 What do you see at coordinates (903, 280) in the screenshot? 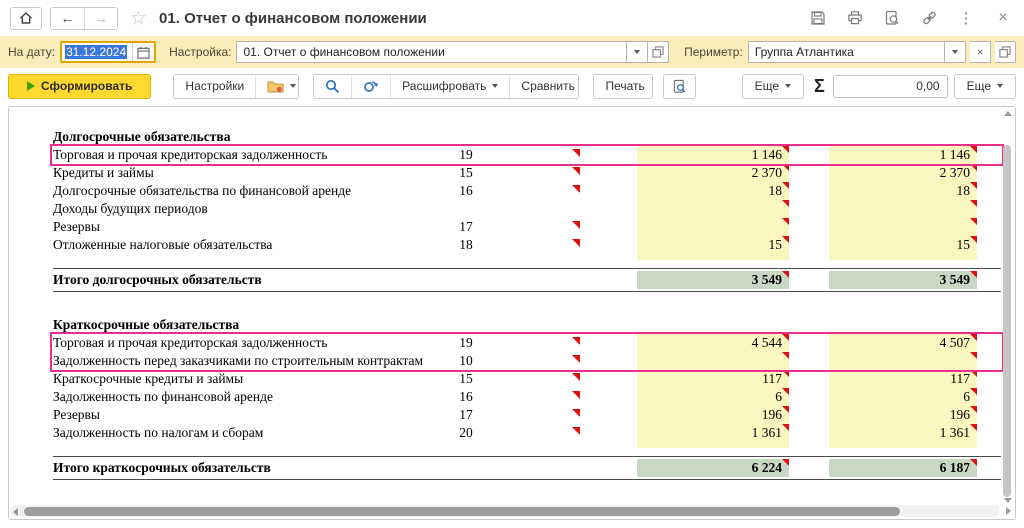
I see `total-value-cell-period2: 3 549` at bounding box center [903, 280].